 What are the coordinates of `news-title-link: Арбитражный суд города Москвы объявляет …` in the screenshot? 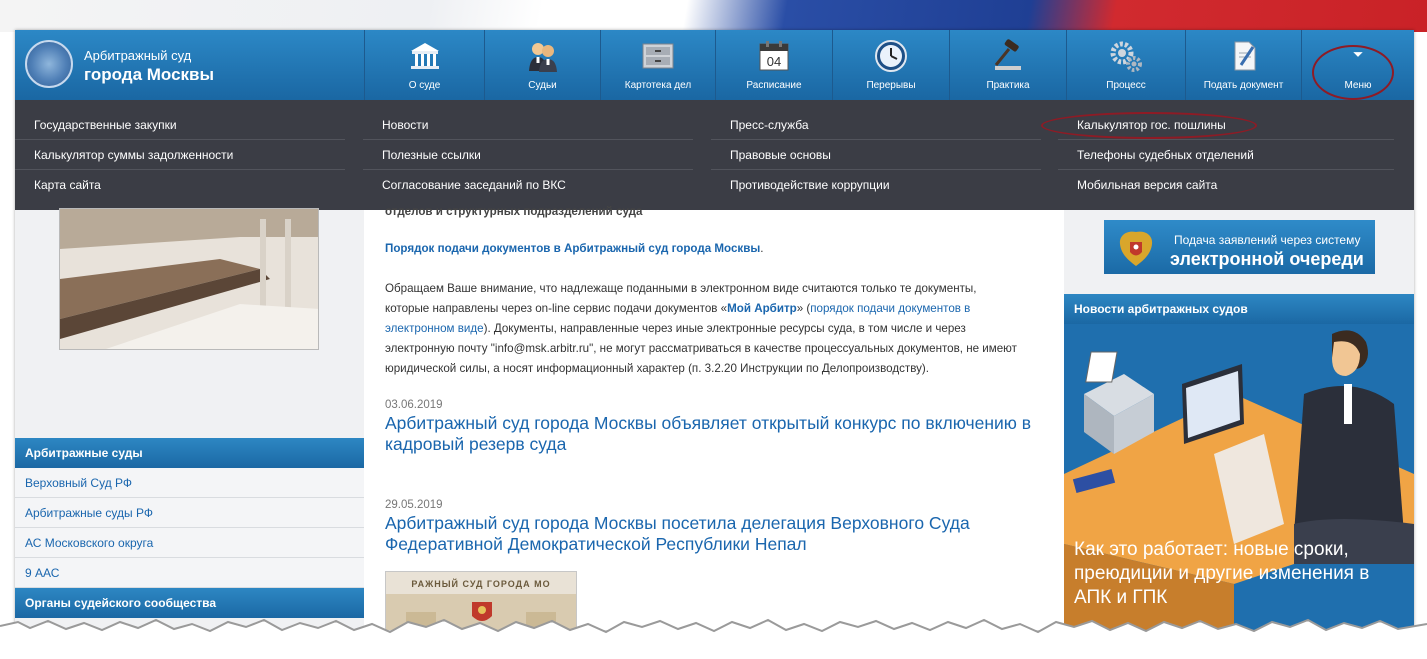 It's located at (720, 434).